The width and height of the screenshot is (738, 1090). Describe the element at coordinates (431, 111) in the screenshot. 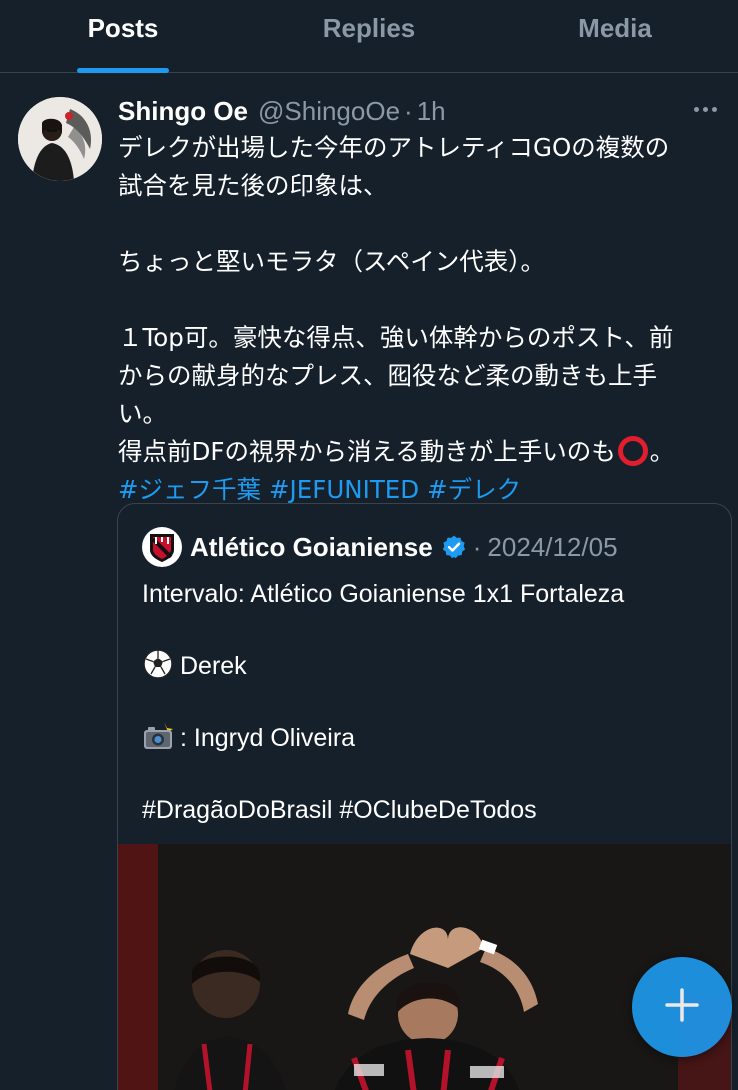

I see `post-time: 1h` at that location.